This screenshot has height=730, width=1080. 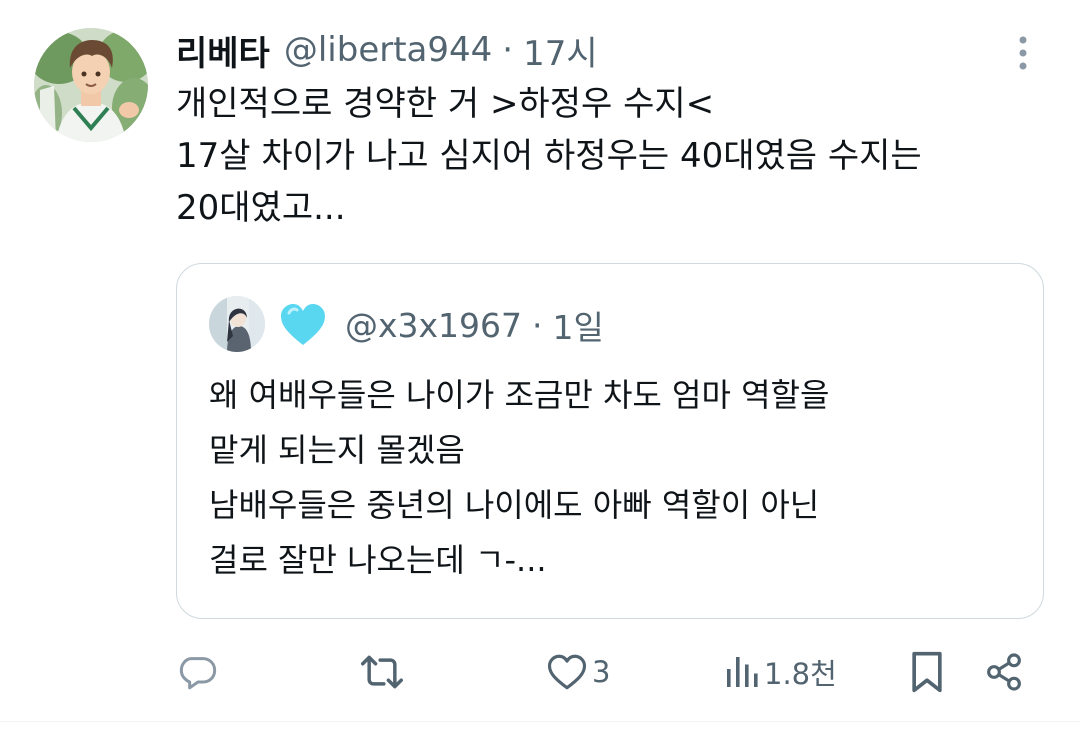 I want to click on like-button: 3, so click(x=578, y=672).